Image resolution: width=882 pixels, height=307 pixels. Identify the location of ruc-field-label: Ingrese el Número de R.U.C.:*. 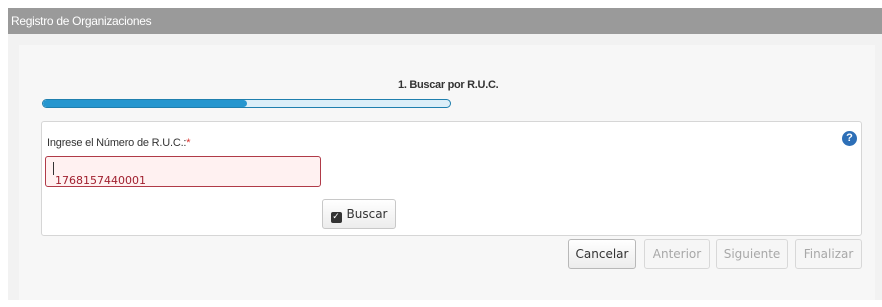
(119, 143).